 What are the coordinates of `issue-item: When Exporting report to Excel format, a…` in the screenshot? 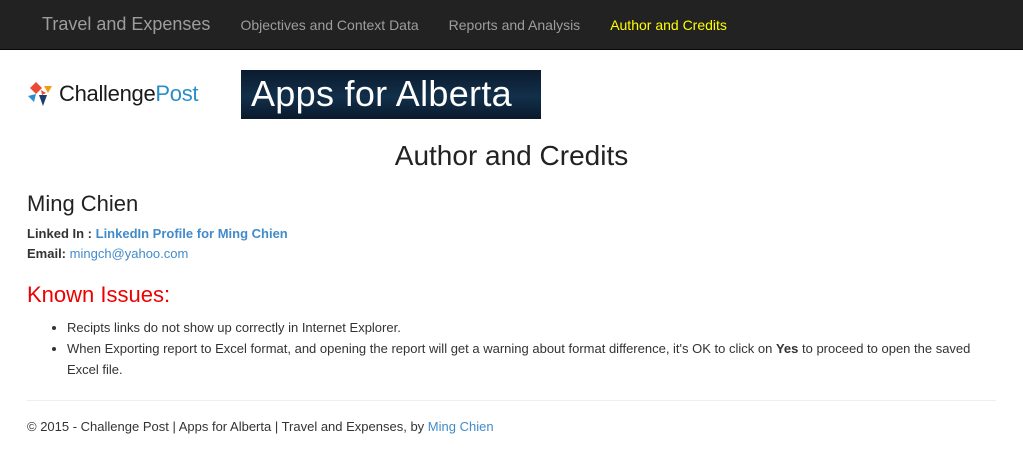 It's located at (531, 359).